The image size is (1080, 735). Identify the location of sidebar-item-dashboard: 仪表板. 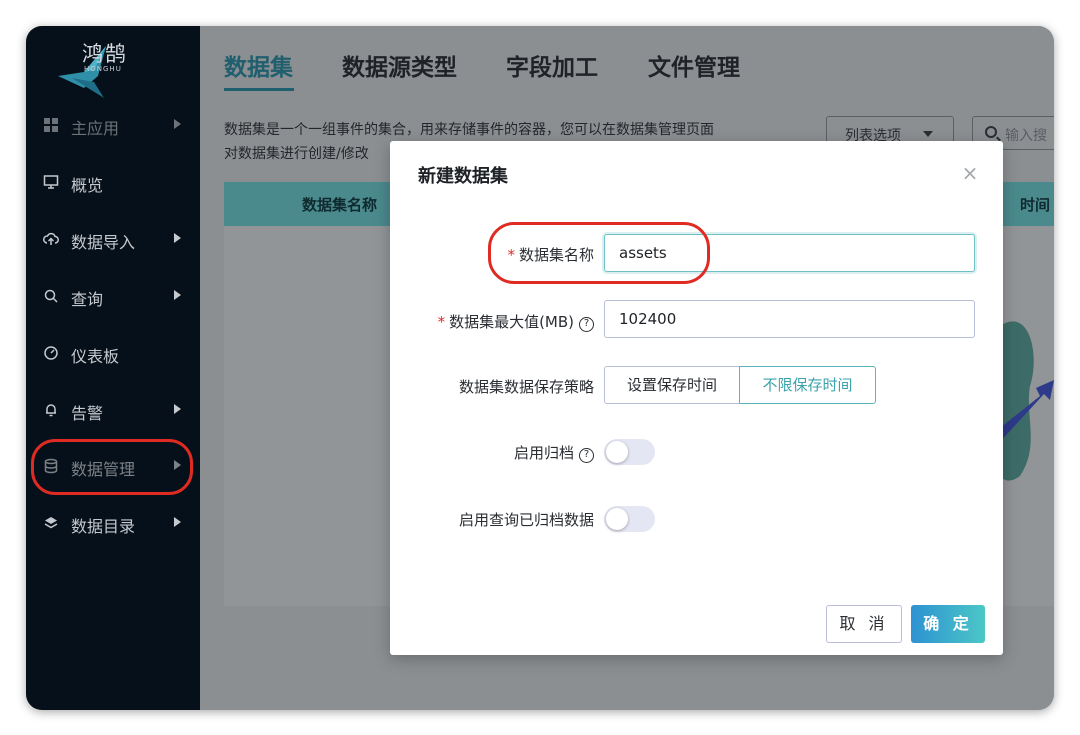
(113, 354).